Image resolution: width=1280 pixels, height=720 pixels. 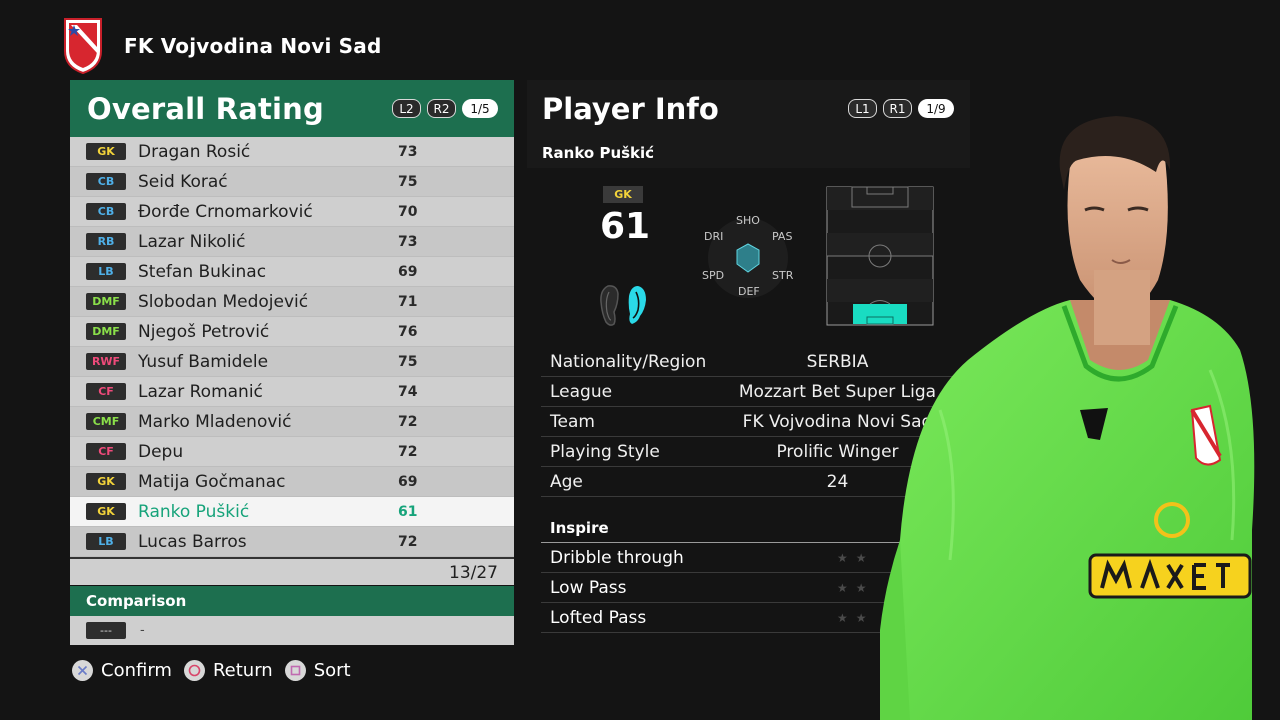 What do you see at coordinates (292, 452) in the screenshot?
I see `player-row: CF Depu 72` at bounding box center [292, 452].